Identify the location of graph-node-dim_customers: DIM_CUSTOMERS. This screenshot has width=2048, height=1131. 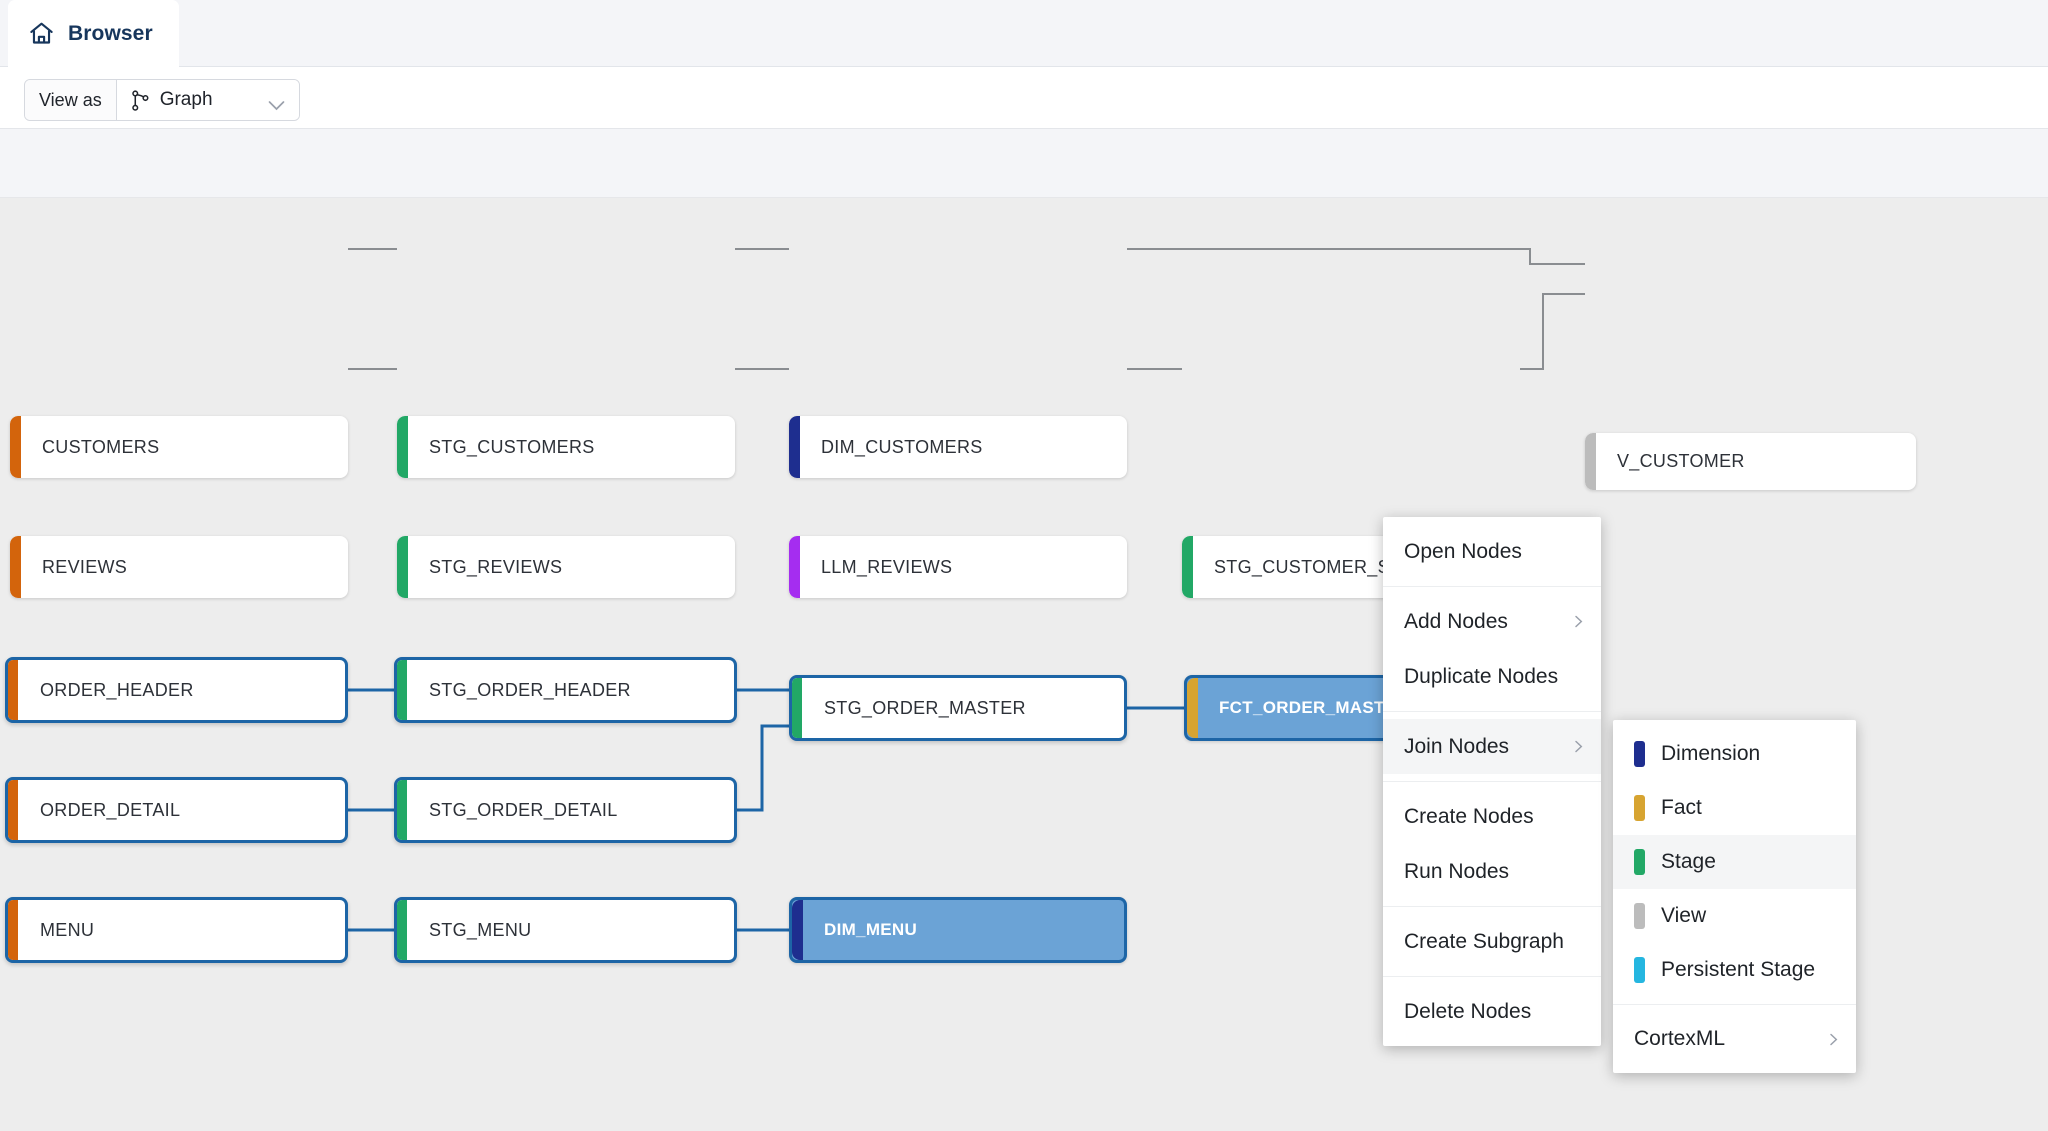
(958, 447).